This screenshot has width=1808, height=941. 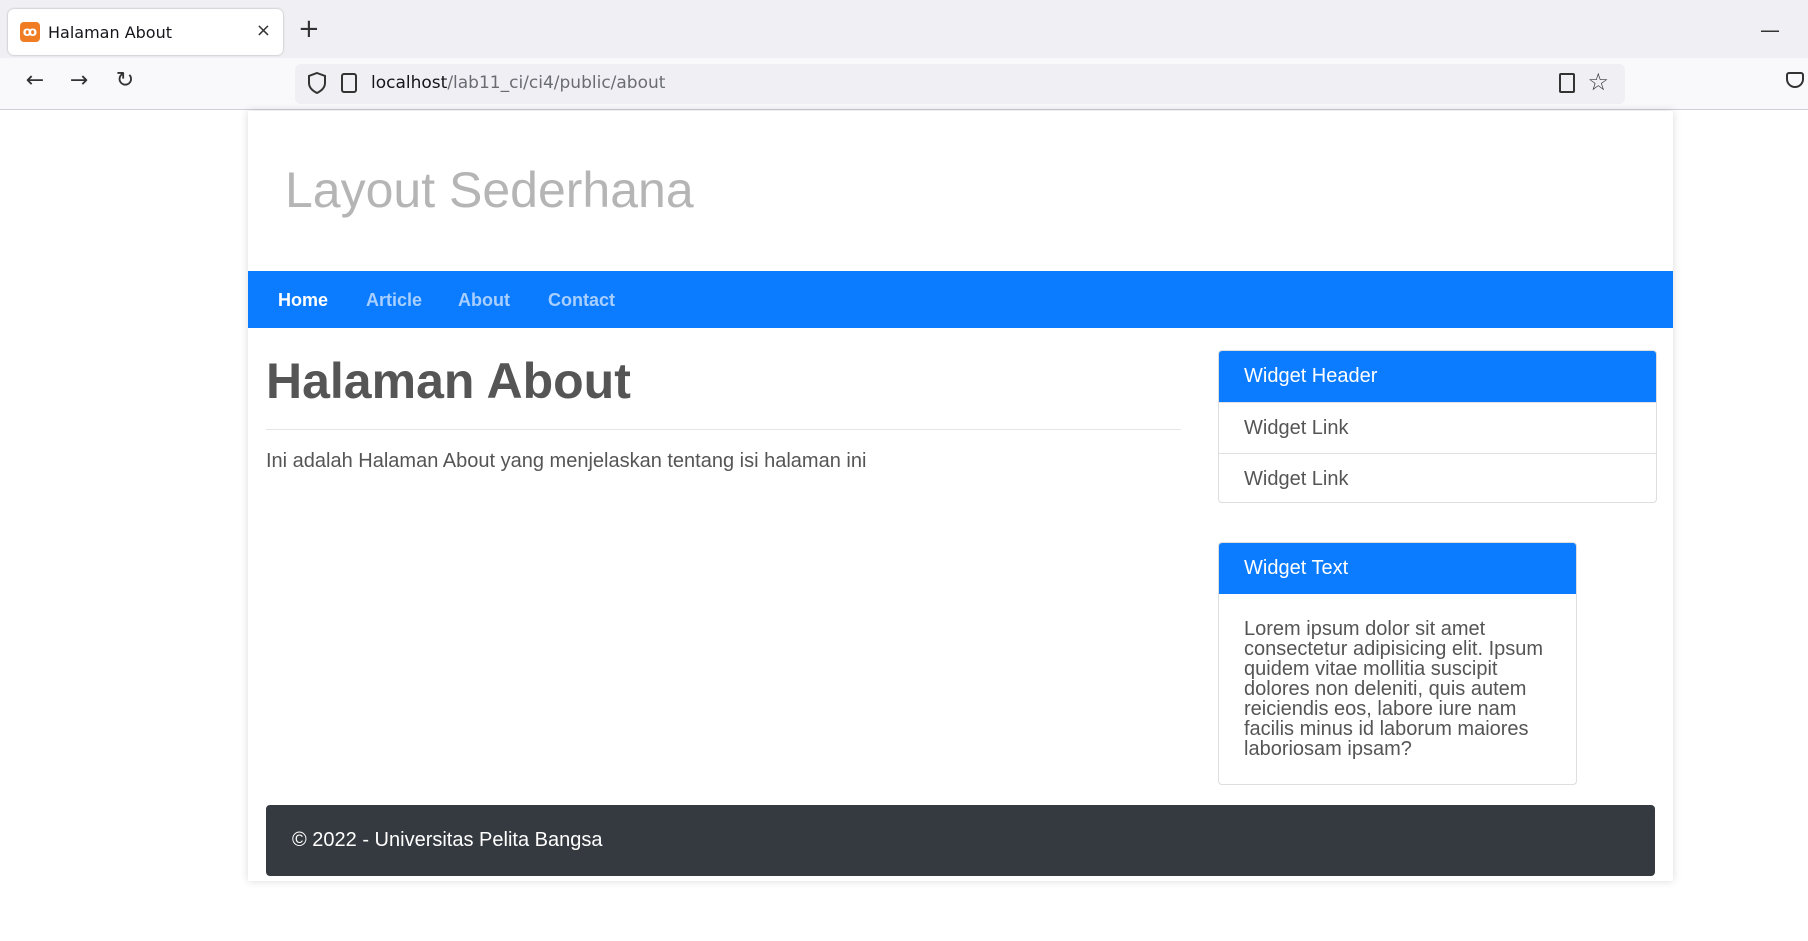 I want to click on new-tab-icon: +, so click(x=309, y=29).